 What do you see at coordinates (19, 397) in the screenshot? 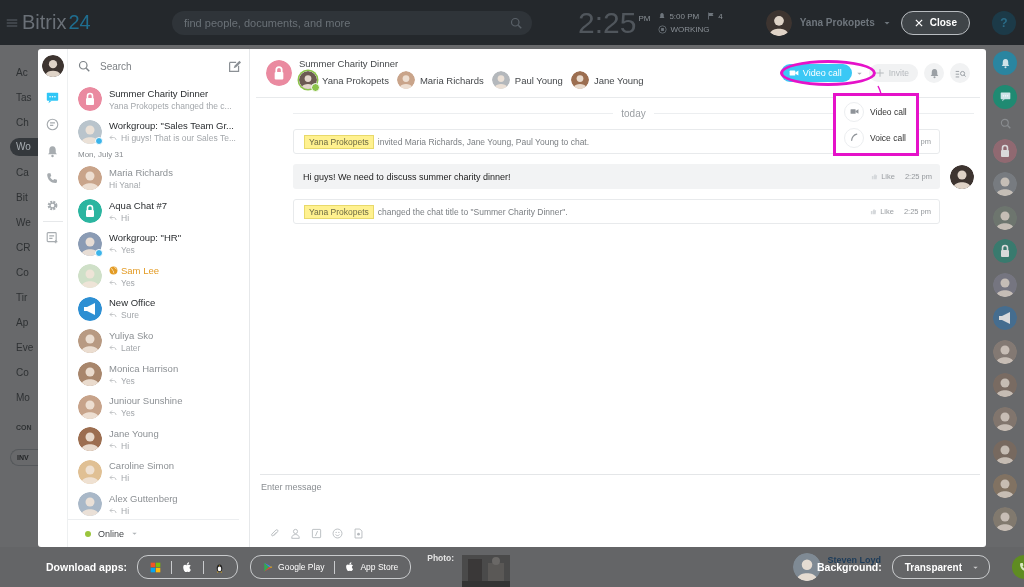
I see `menu-item: Mo` at bounding box center [19, 397].